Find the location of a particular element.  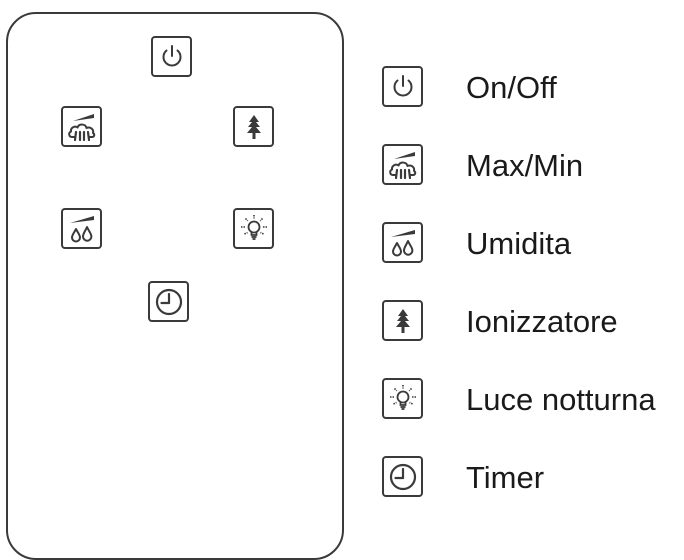

remote-night-light-button is located at coordinates (253, 228).